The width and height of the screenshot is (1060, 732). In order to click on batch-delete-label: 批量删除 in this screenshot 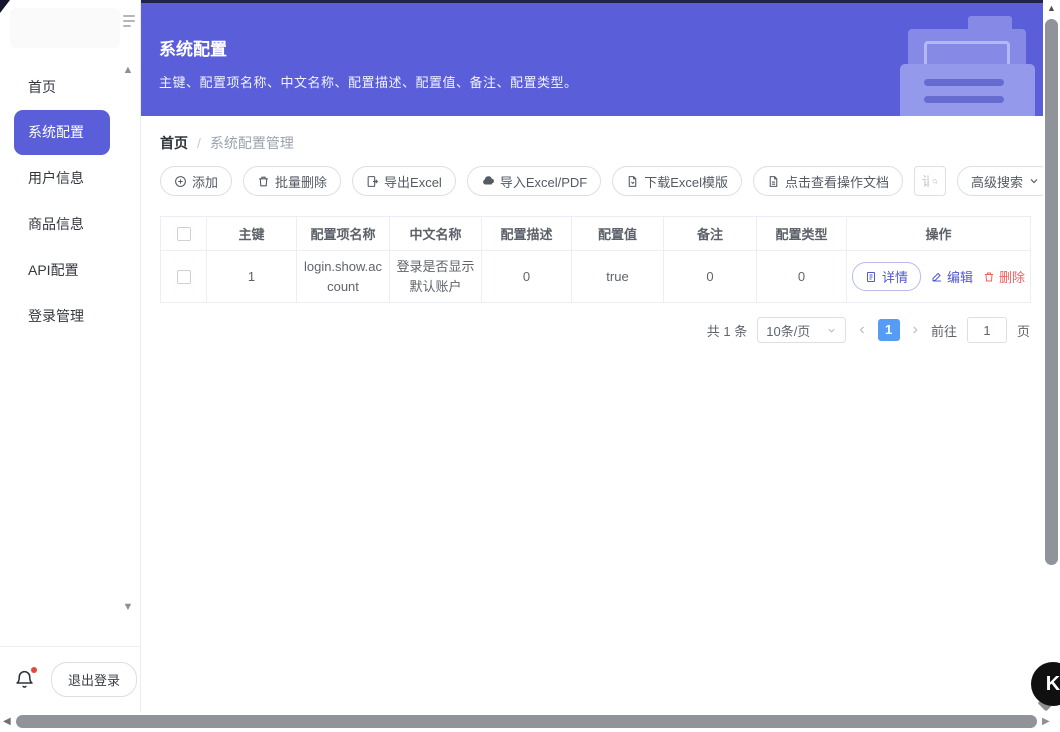, I will do `click(301, 182)`.